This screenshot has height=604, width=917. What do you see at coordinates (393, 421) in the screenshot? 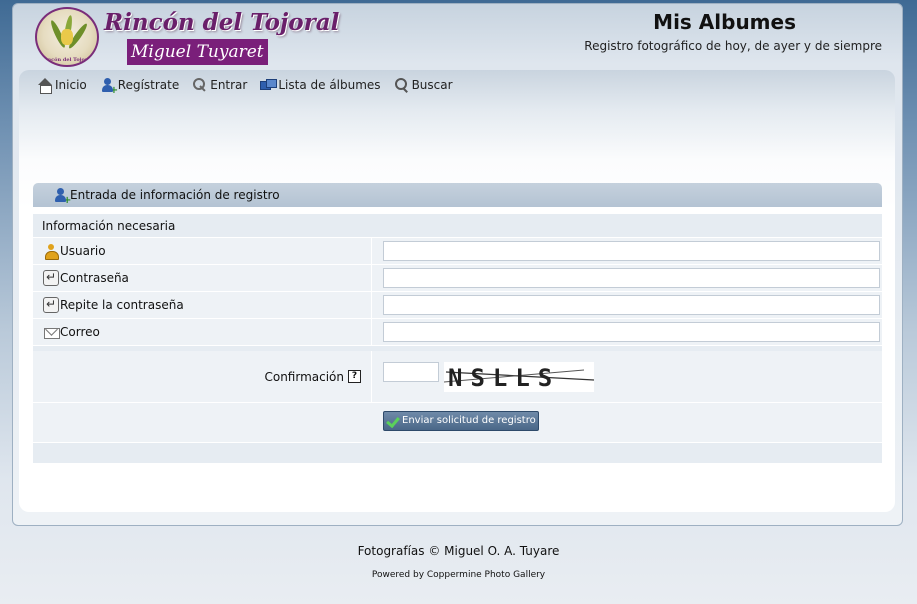
I see `check-icon` at bounding box center [393, 421].